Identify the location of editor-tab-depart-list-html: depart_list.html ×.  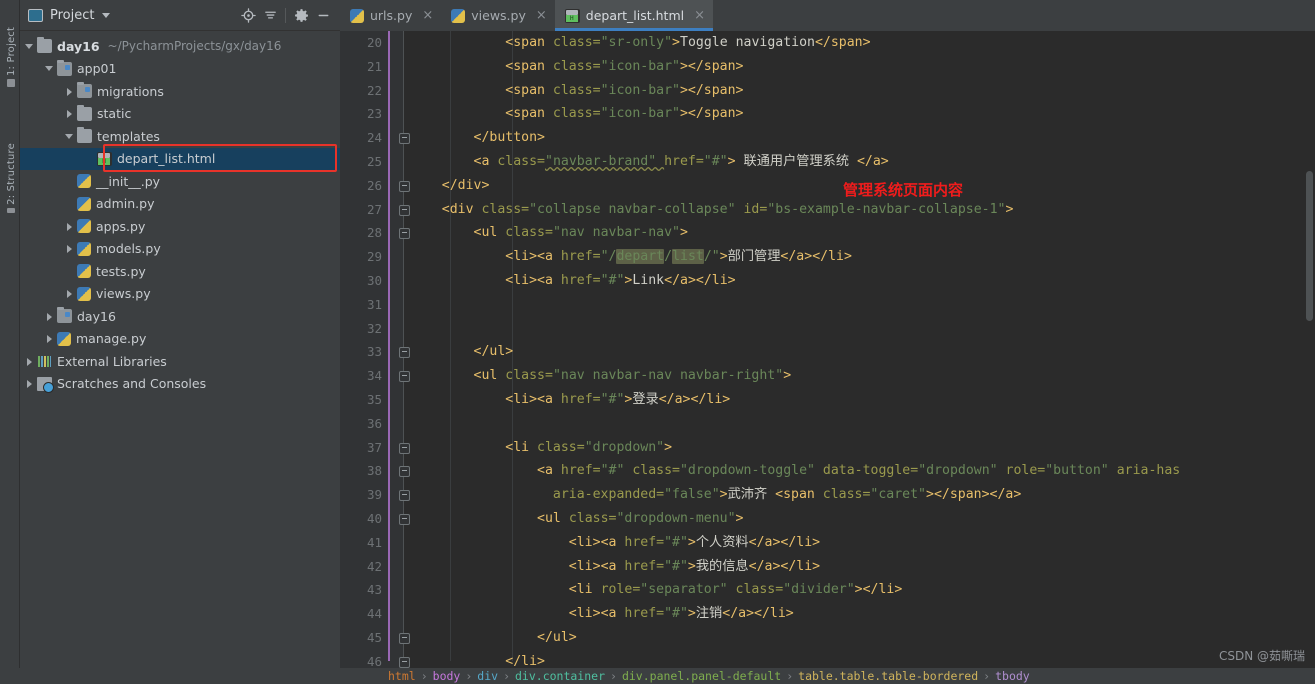
(634, 15).